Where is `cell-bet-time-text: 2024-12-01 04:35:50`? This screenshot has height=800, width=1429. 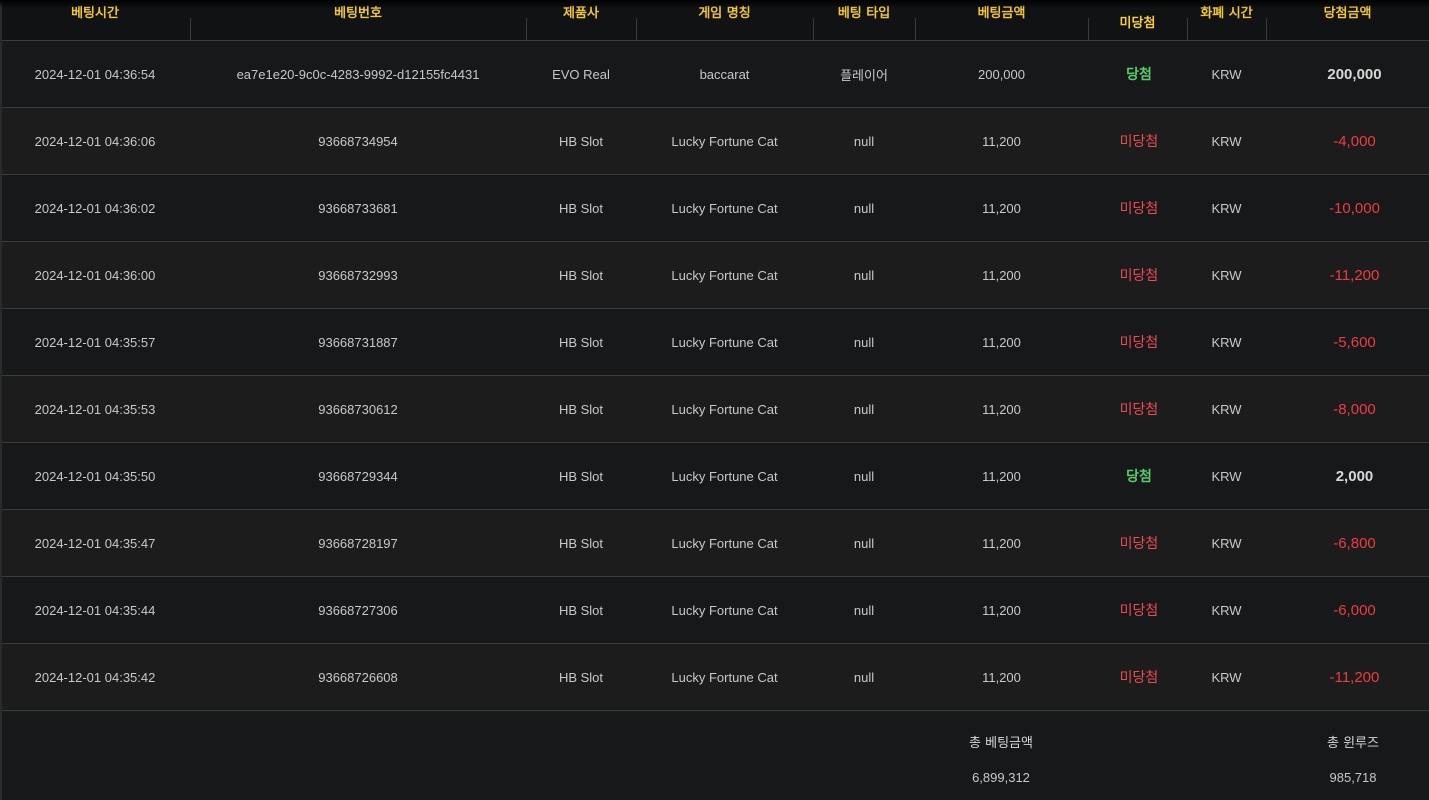 cell-bet-time-text: 2024-12-01 04:35:50 is located at coordinates (95, 476).